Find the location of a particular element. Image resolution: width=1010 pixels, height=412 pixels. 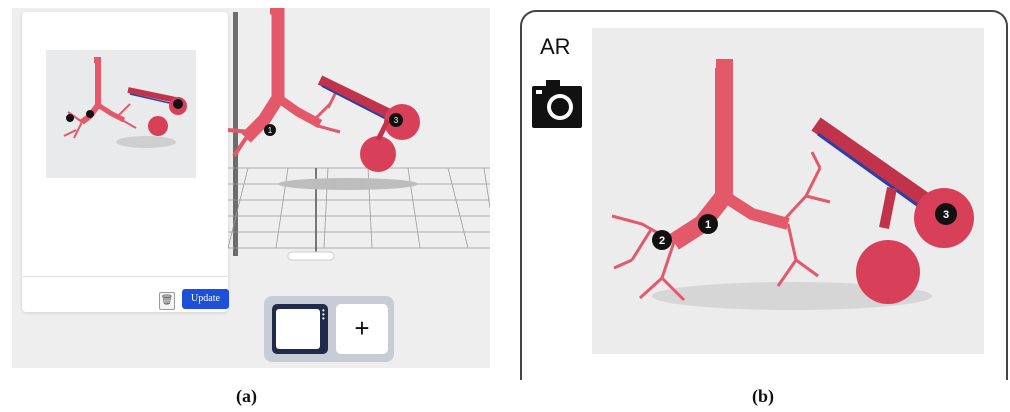

caption-b: (b) is located at coordinates (763, 396).